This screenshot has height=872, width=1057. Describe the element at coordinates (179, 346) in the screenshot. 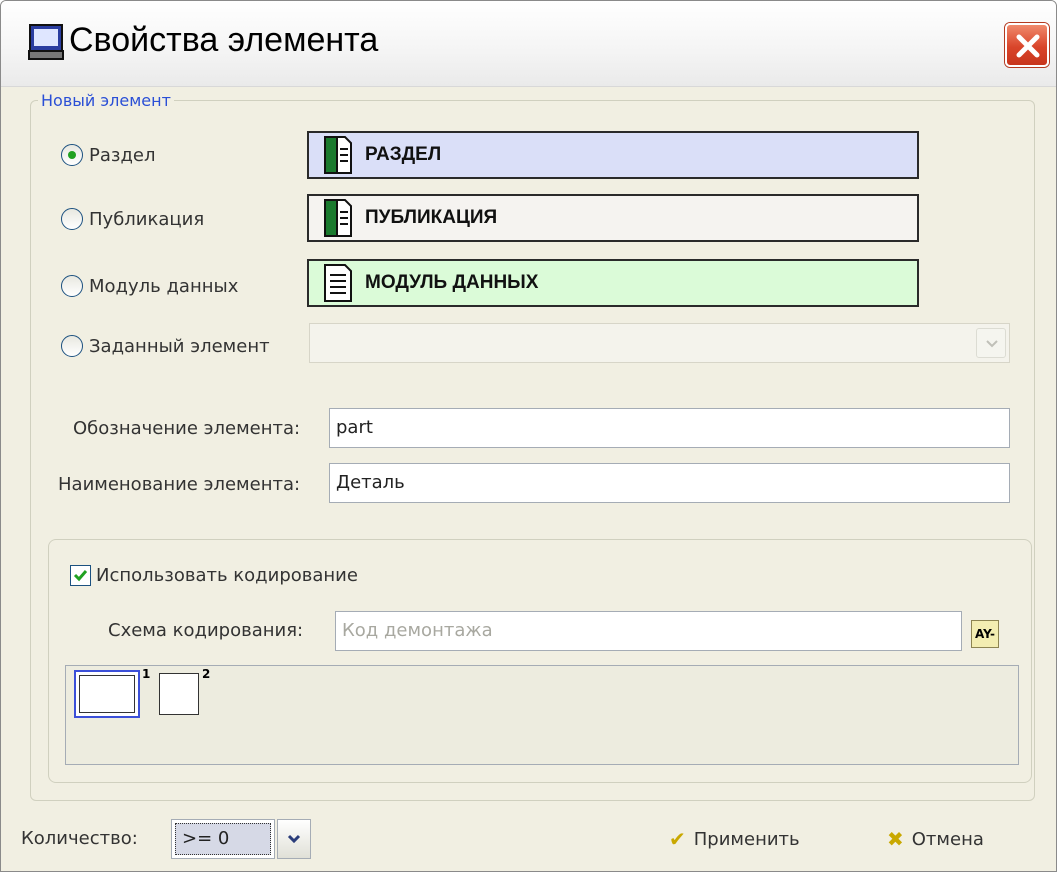

I see `radio-label: Заданный элемент` at that location.